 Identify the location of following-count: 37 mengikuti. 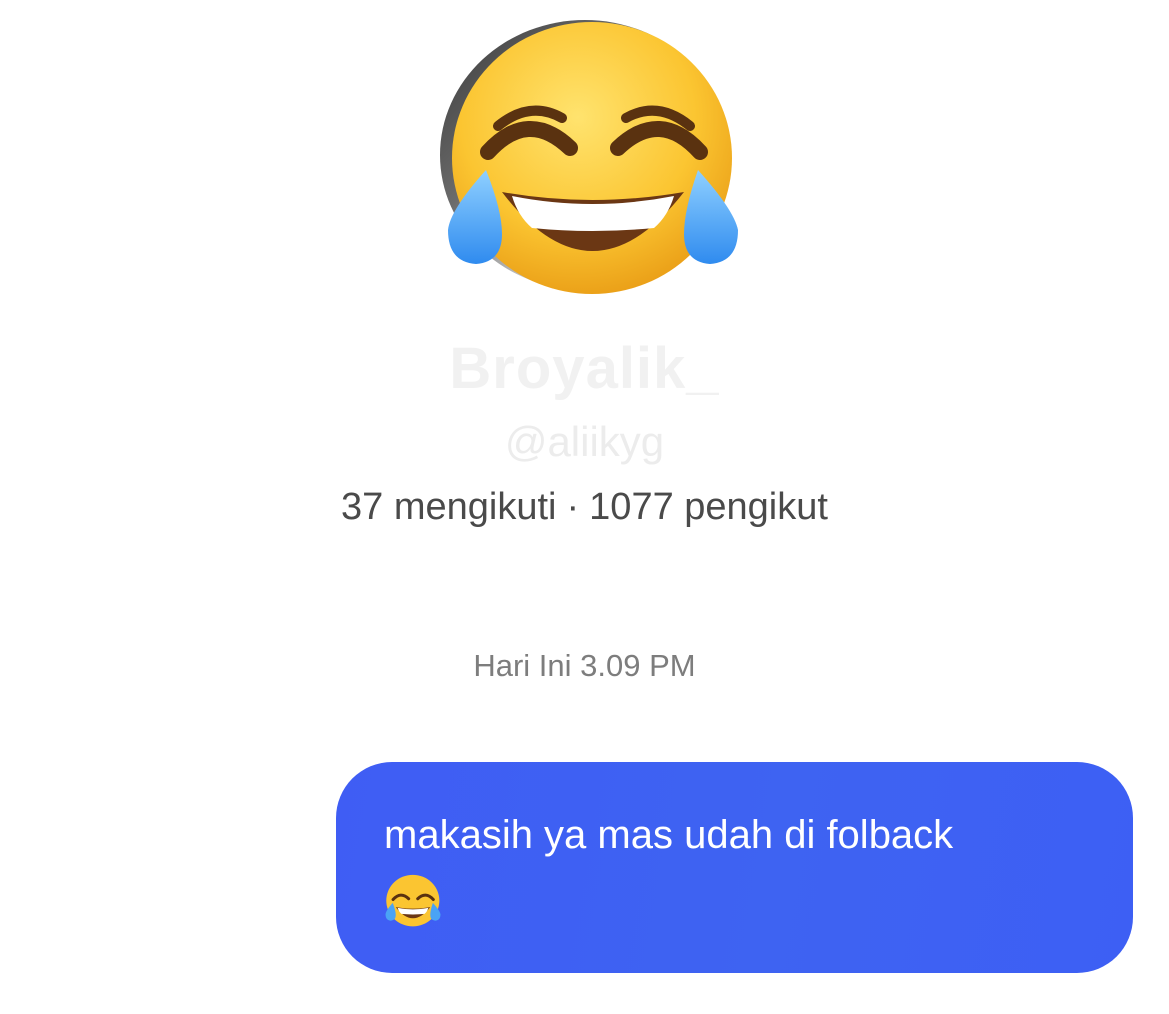
(448, 507).